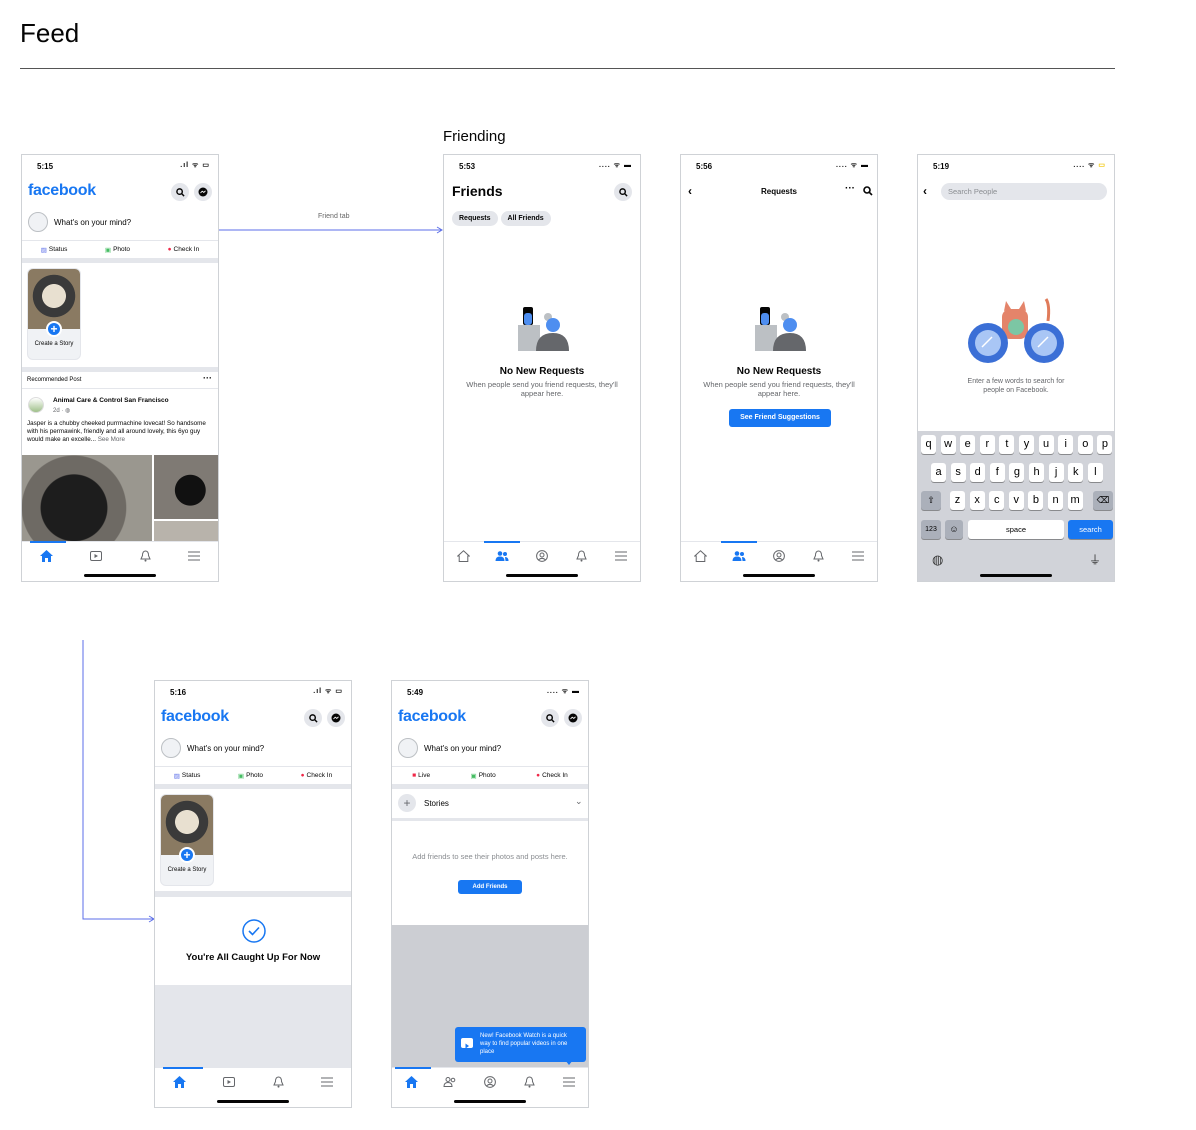 Image resolution: width=1196 pixels, height=1130 pixels. What do you see at coordinates (938, 472) in the screenshot?
I see `key-a: a` at bounding box center [938, 472].